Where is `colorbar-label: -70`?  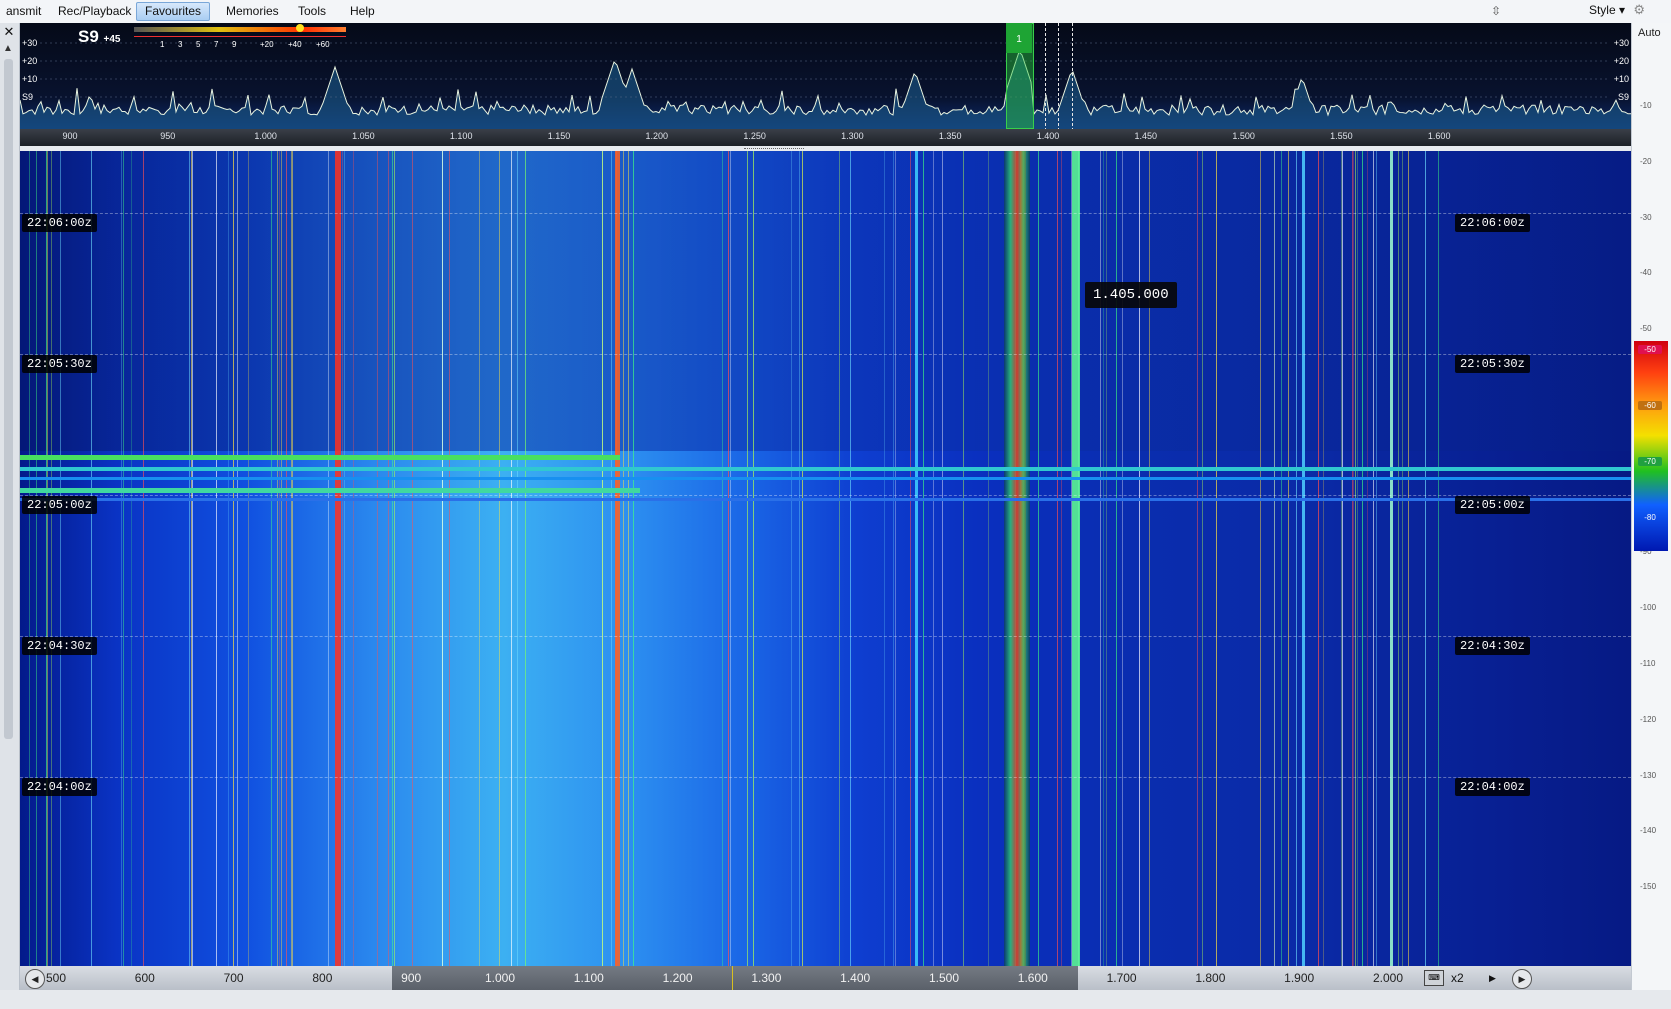
colorbar-label: -70 is located at coordinates (1650, 461).